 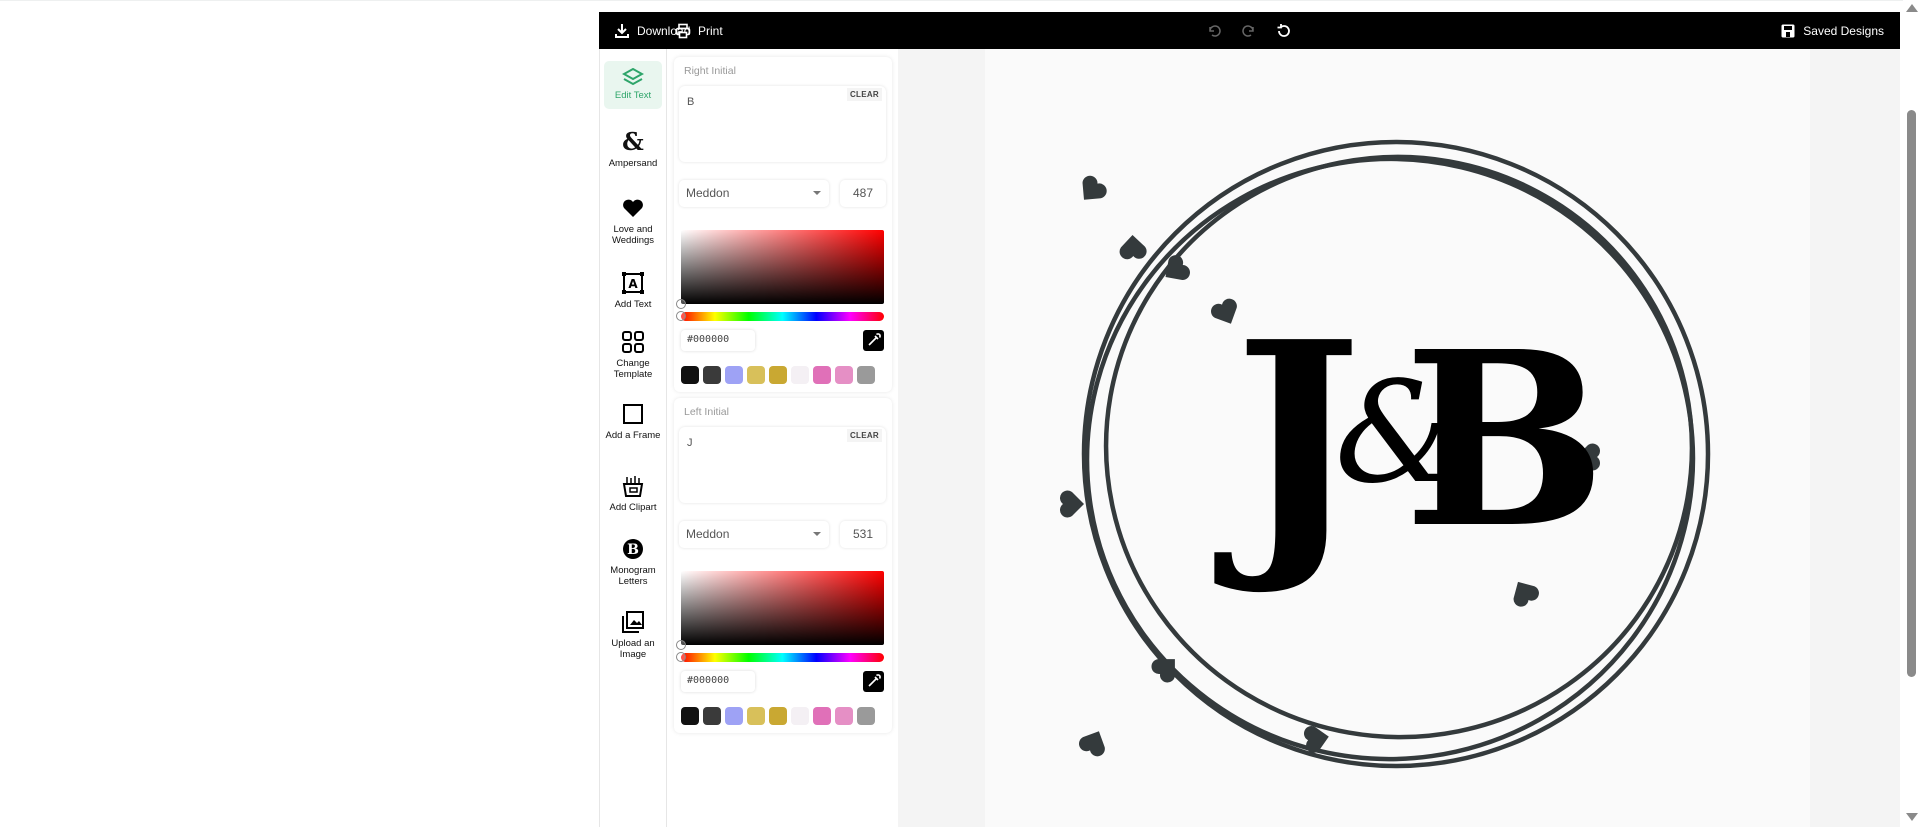 What do you see at coordinates (1912, 817) in the screenshot?
I see `scroll-down-arrow` at bounding box center [1912, 817].